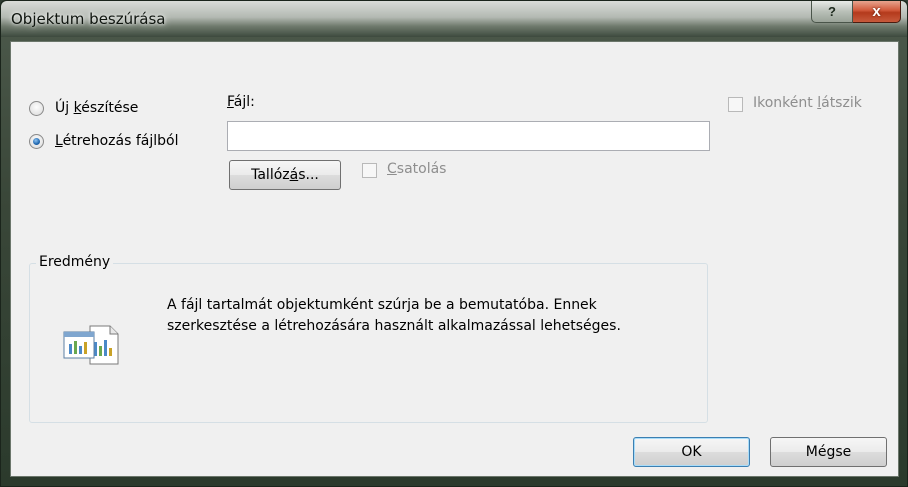  What do you see at coordinates (468, 136) in the screenshot?
I see `file-path-input` at bounding box center [468, 136].